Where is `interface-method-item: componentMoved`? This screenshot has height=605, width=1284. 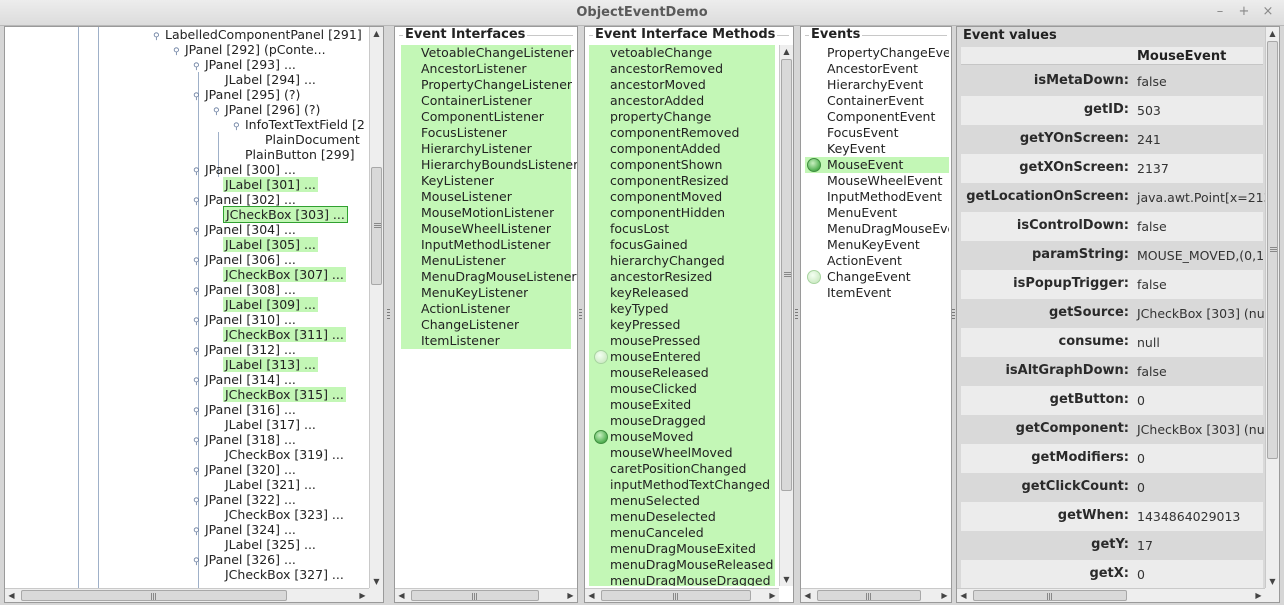 interface-method-item: componentMoved is located at coordinates (682, 197).